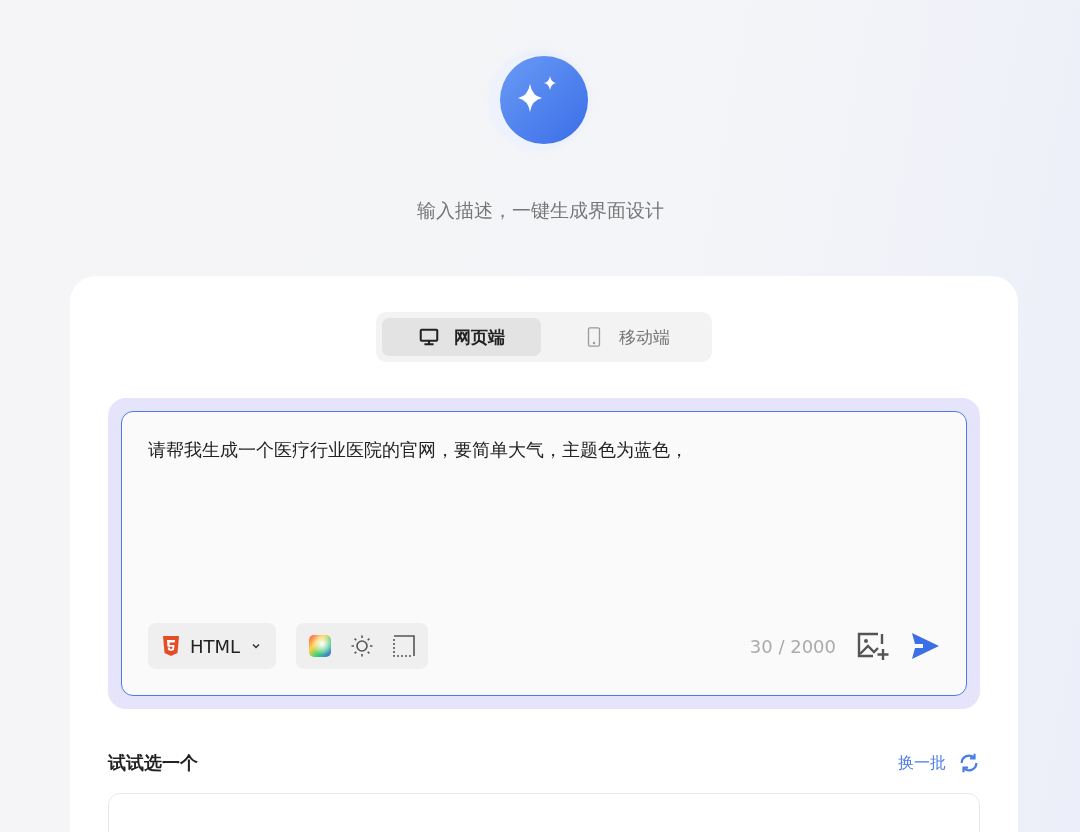  I want to click on refresh-link: 换一批, so click(922, 763).